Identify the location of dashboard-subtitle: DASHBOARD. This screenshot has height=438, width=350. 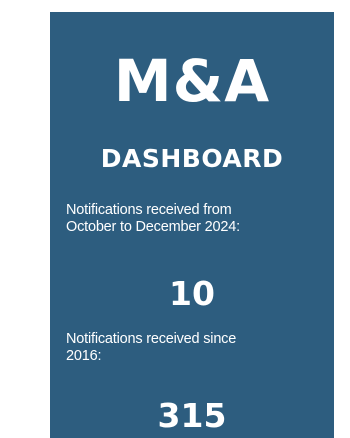
(192, 158).